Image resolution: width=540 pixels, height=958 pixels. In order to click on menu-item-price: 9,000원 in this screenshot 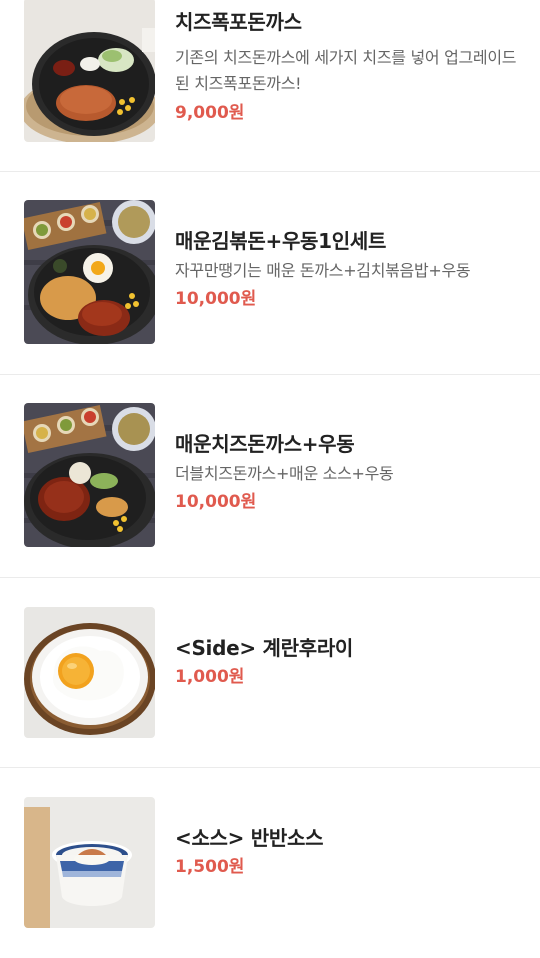, I will do `click(210, 113)`.